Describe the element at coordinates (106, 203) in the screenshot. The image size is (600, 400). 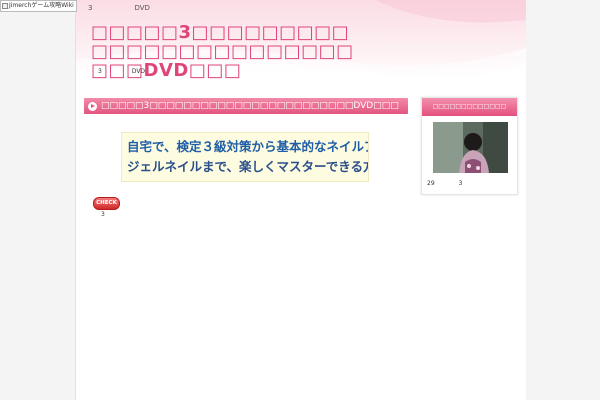
I see `check-button: CHECK` at that location.